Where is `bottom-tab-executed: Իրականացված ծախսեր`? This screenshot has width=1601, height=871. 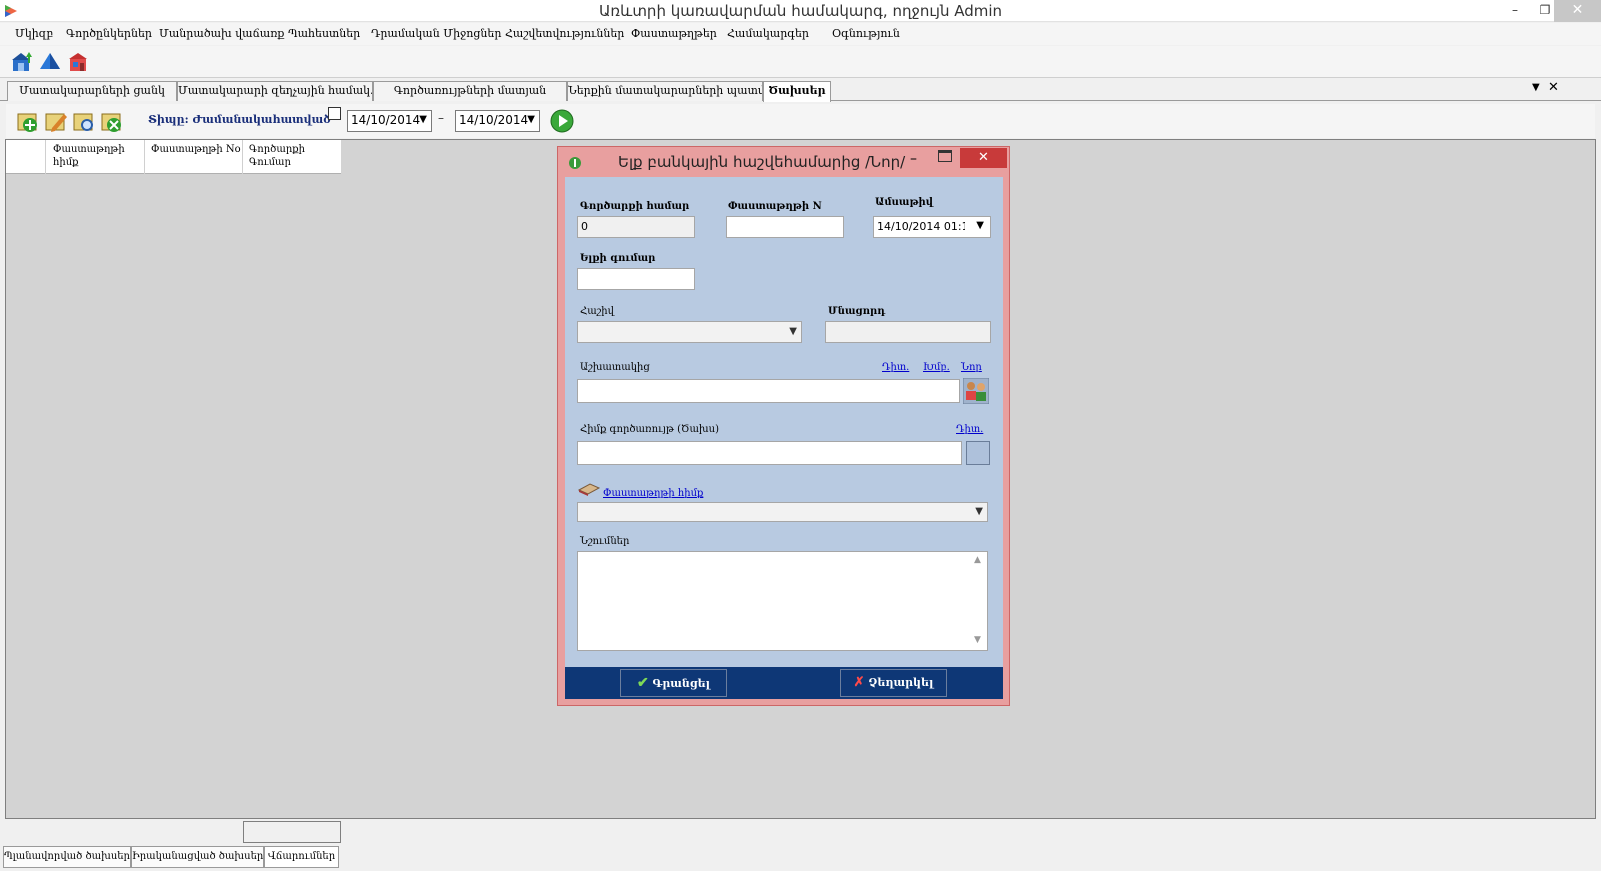 bottom-tab-executed: Իրականացված ծախսեր is located at coordinates (197, 857).